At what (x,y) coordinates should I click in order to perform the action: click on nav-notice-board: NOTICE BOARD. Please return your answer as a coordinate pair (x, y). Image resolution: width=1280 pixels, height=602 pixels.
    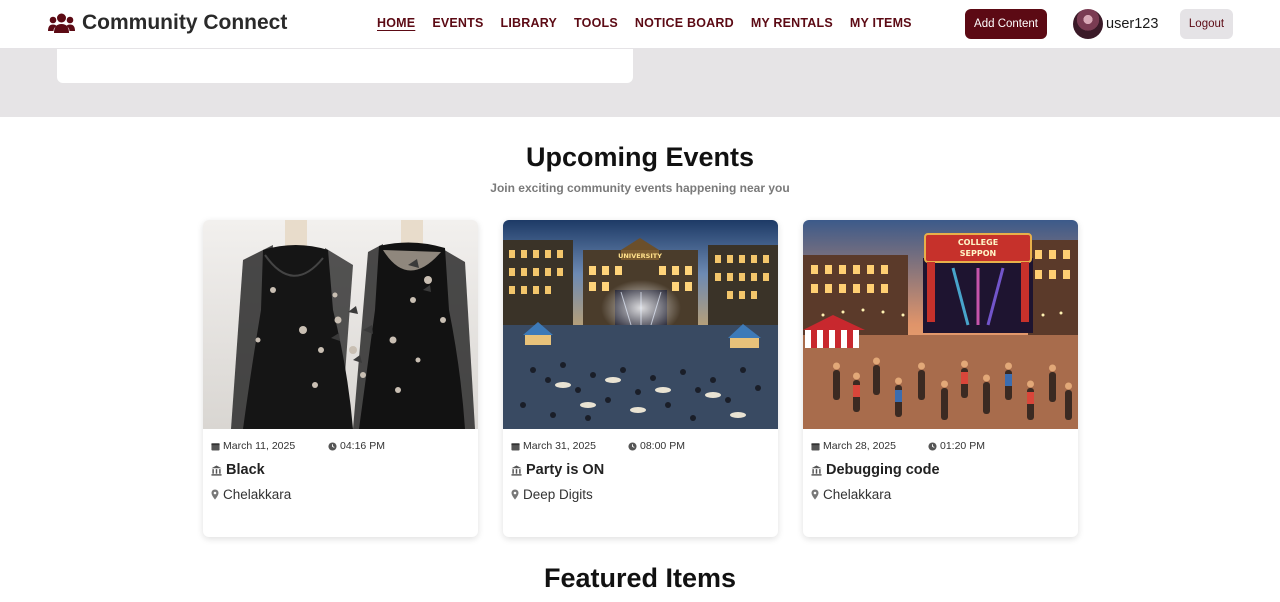
    Looking at the image, I should click on (684, 23).